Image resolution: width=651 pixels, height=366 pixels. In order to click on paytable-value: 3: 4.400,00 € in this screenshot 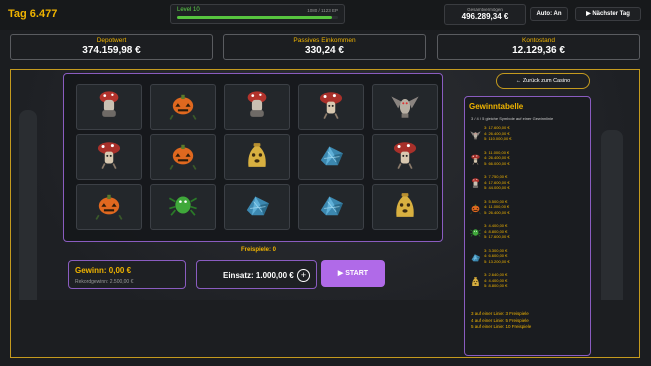, I will do `click(496, 225)`.